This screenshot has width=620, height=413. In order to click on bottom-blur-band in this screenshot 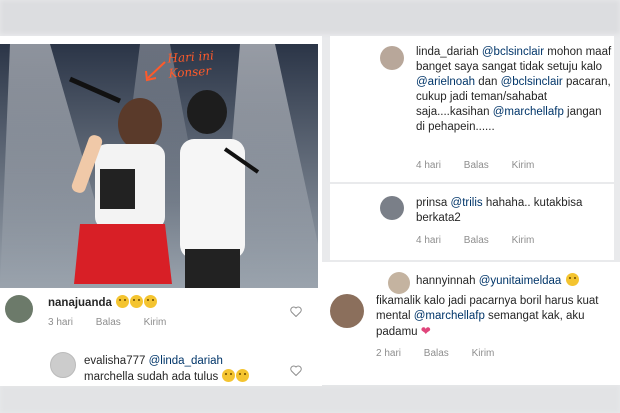, I will do `click(310, 399)`.